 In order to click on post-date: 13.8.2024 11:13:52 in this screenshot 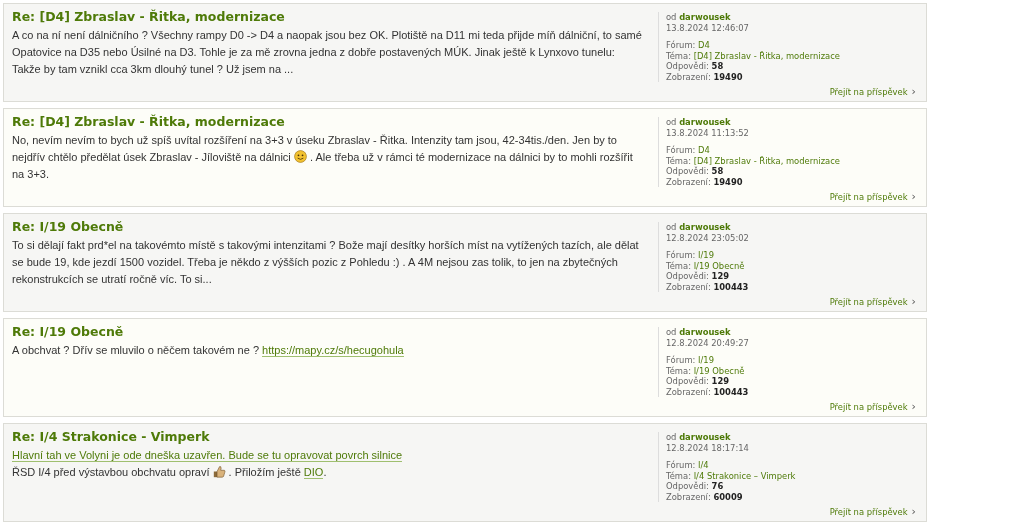, I will do `click(707, 132)`.